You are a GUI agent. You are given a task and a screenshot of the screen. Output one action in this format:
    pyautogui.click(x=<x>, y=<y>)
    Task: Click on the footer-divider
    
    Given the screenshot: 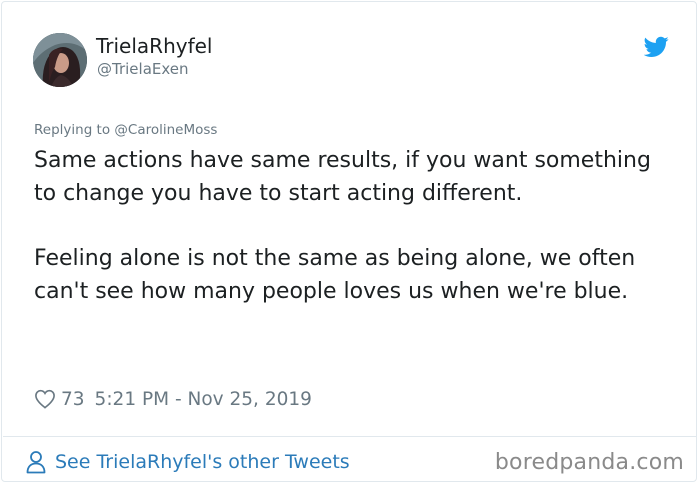 What is the action you would take?
    pyautogui.click(x=350, y=436)
    